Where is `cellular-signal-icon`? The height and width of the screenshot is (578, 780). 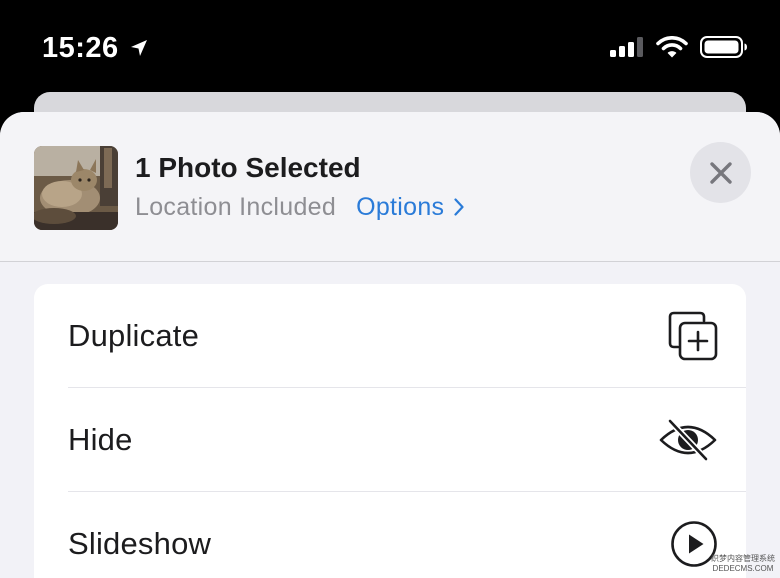
cellular-signal-icon is located at coordinates (626, 47).